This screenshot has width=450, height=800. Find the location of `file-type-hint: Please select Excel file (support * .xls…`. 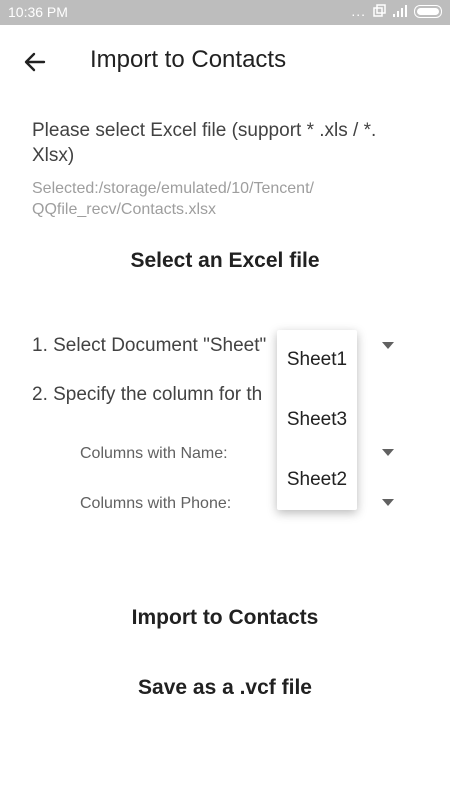

file-type-hint: Please select Excel file (support * .xls… is located at coordinates (204, 143).